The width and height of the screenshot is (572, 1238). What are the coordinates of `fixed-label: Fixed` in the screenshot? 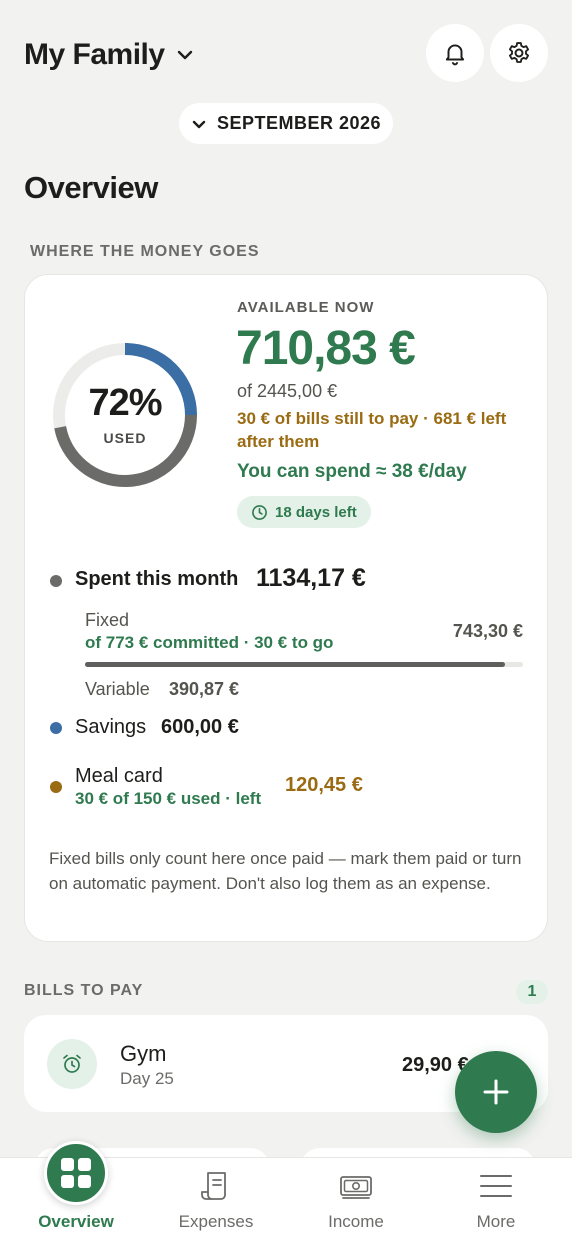 It's located at (107, 620).